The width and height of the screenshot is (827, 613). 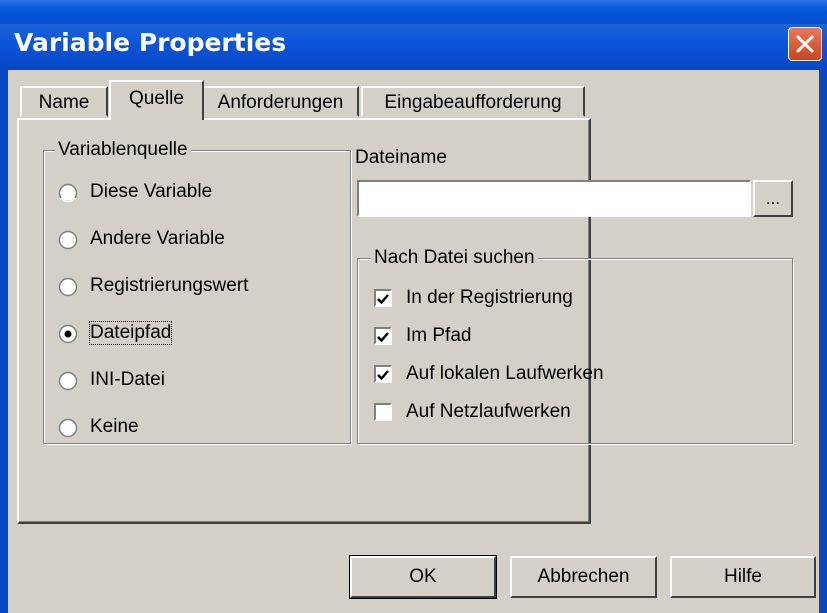 What do you see at coordinates (505, 373) in the screenshot?
I see `checkbox-label: Auf lokalen Laufwerken` at bounding box center [505, 373].